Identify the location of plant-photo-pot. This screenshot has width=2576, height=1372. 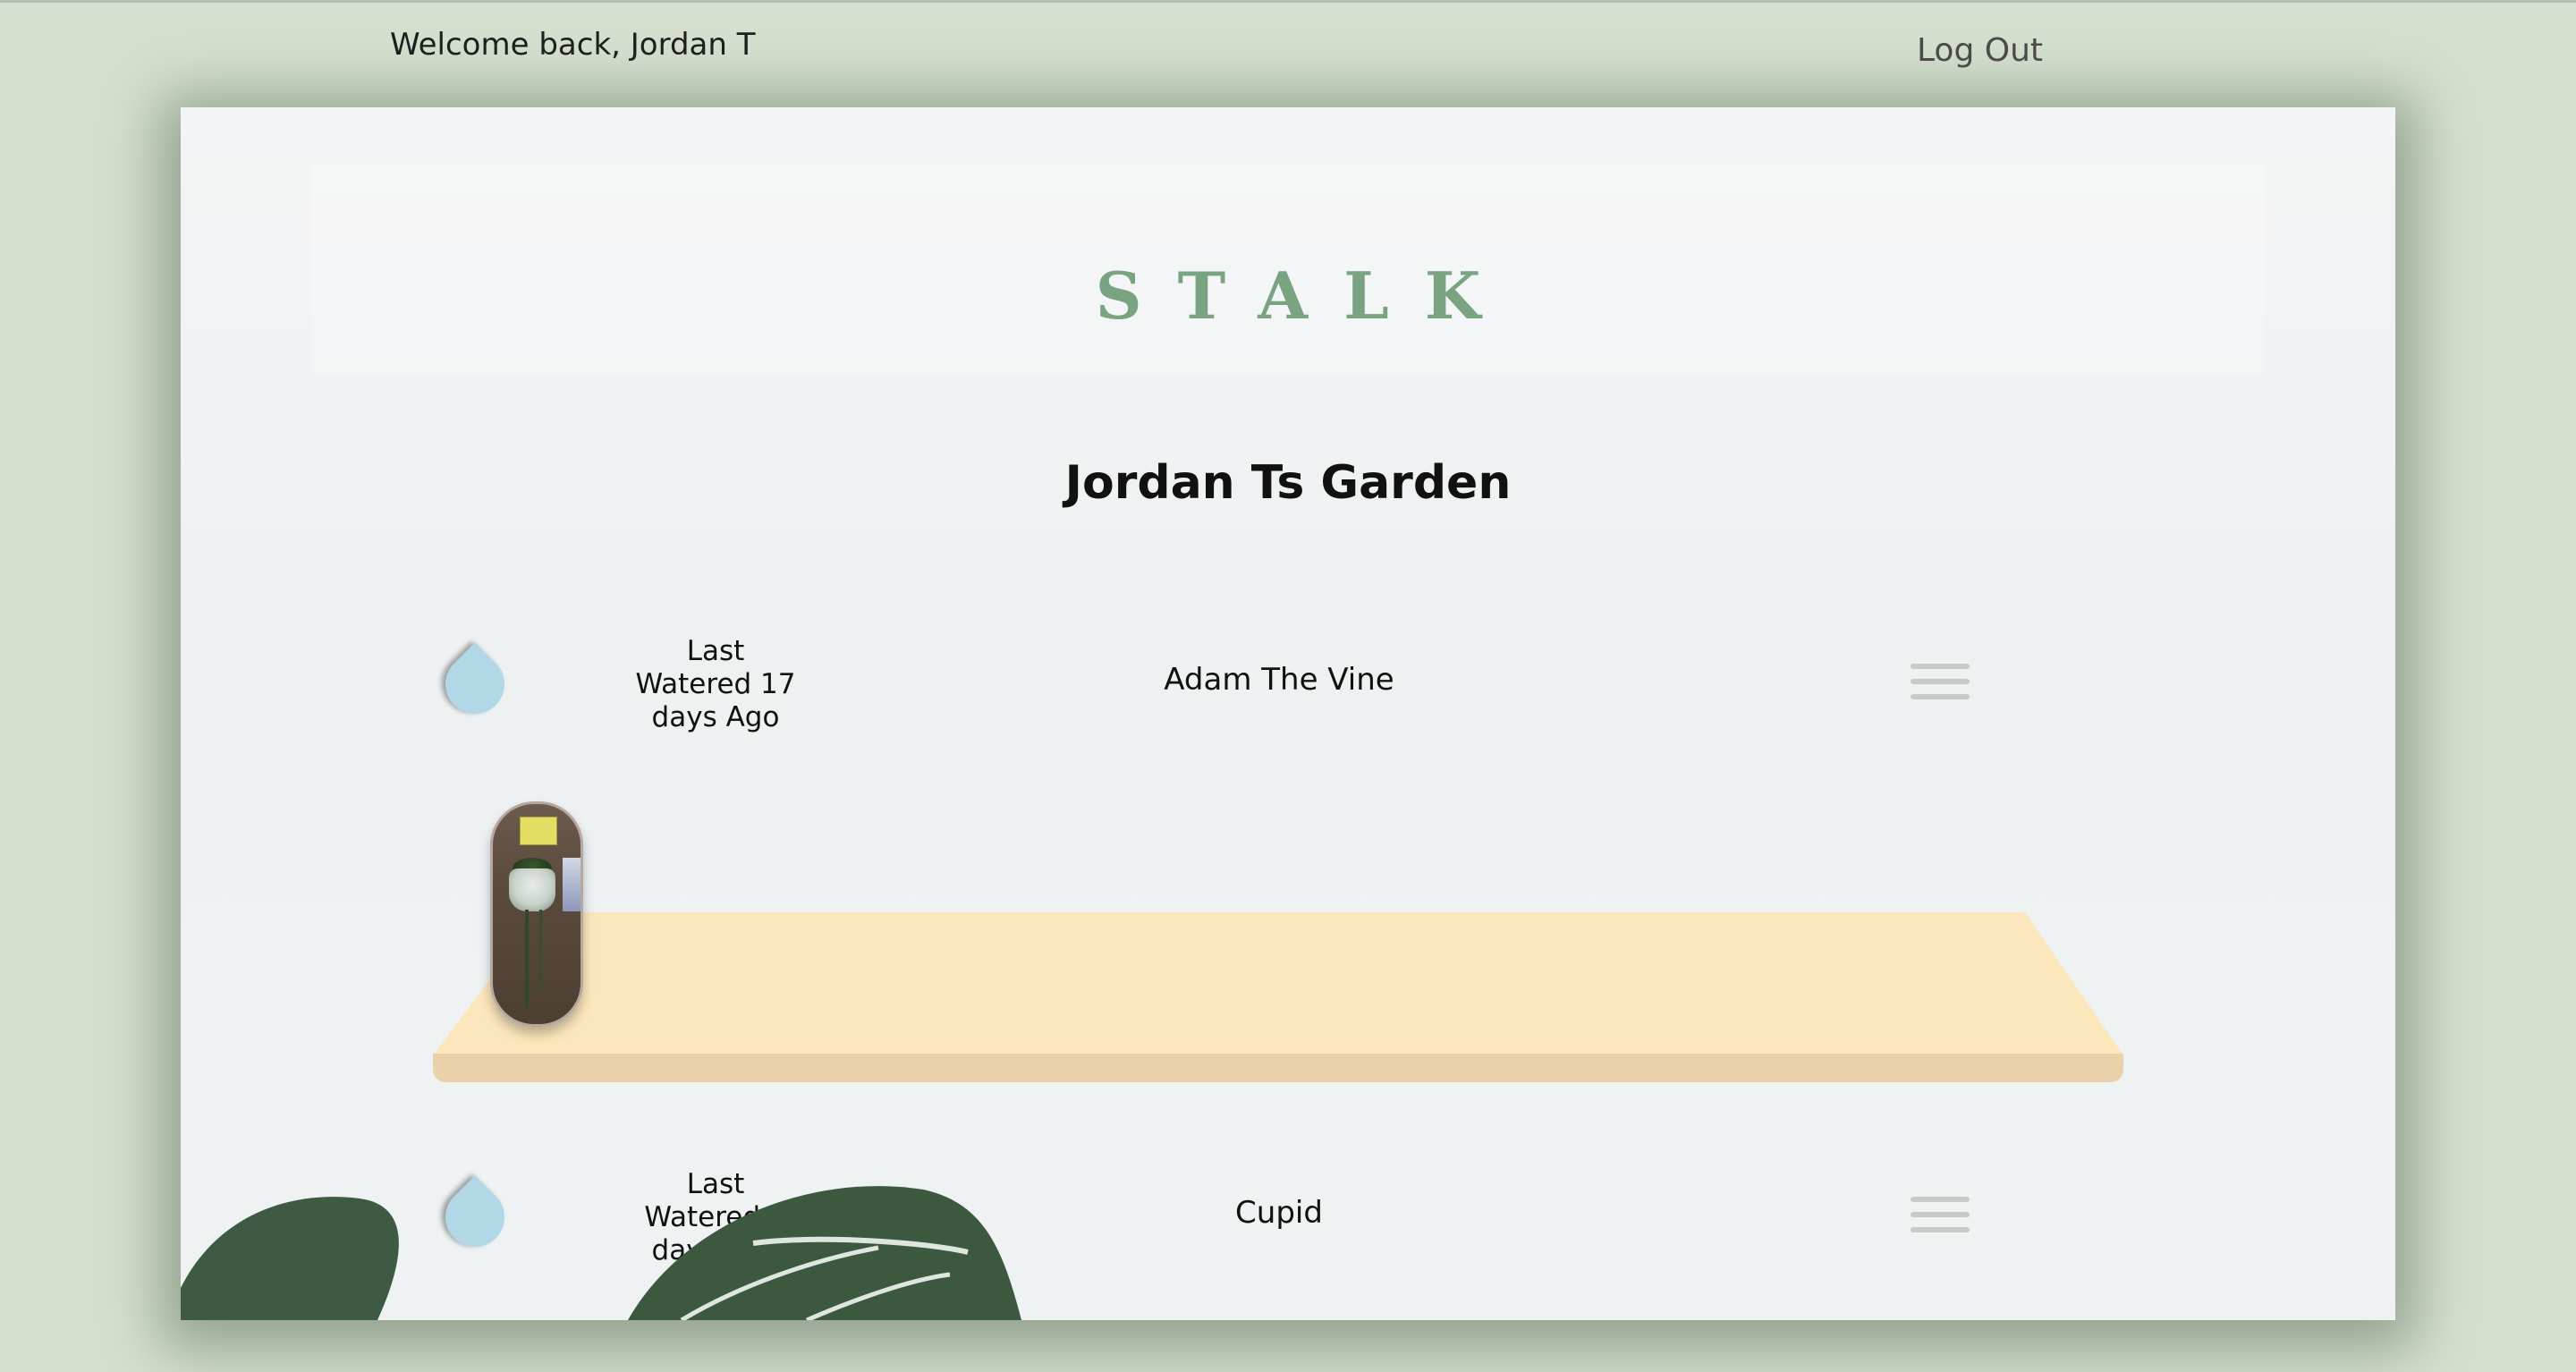
(532, 889).